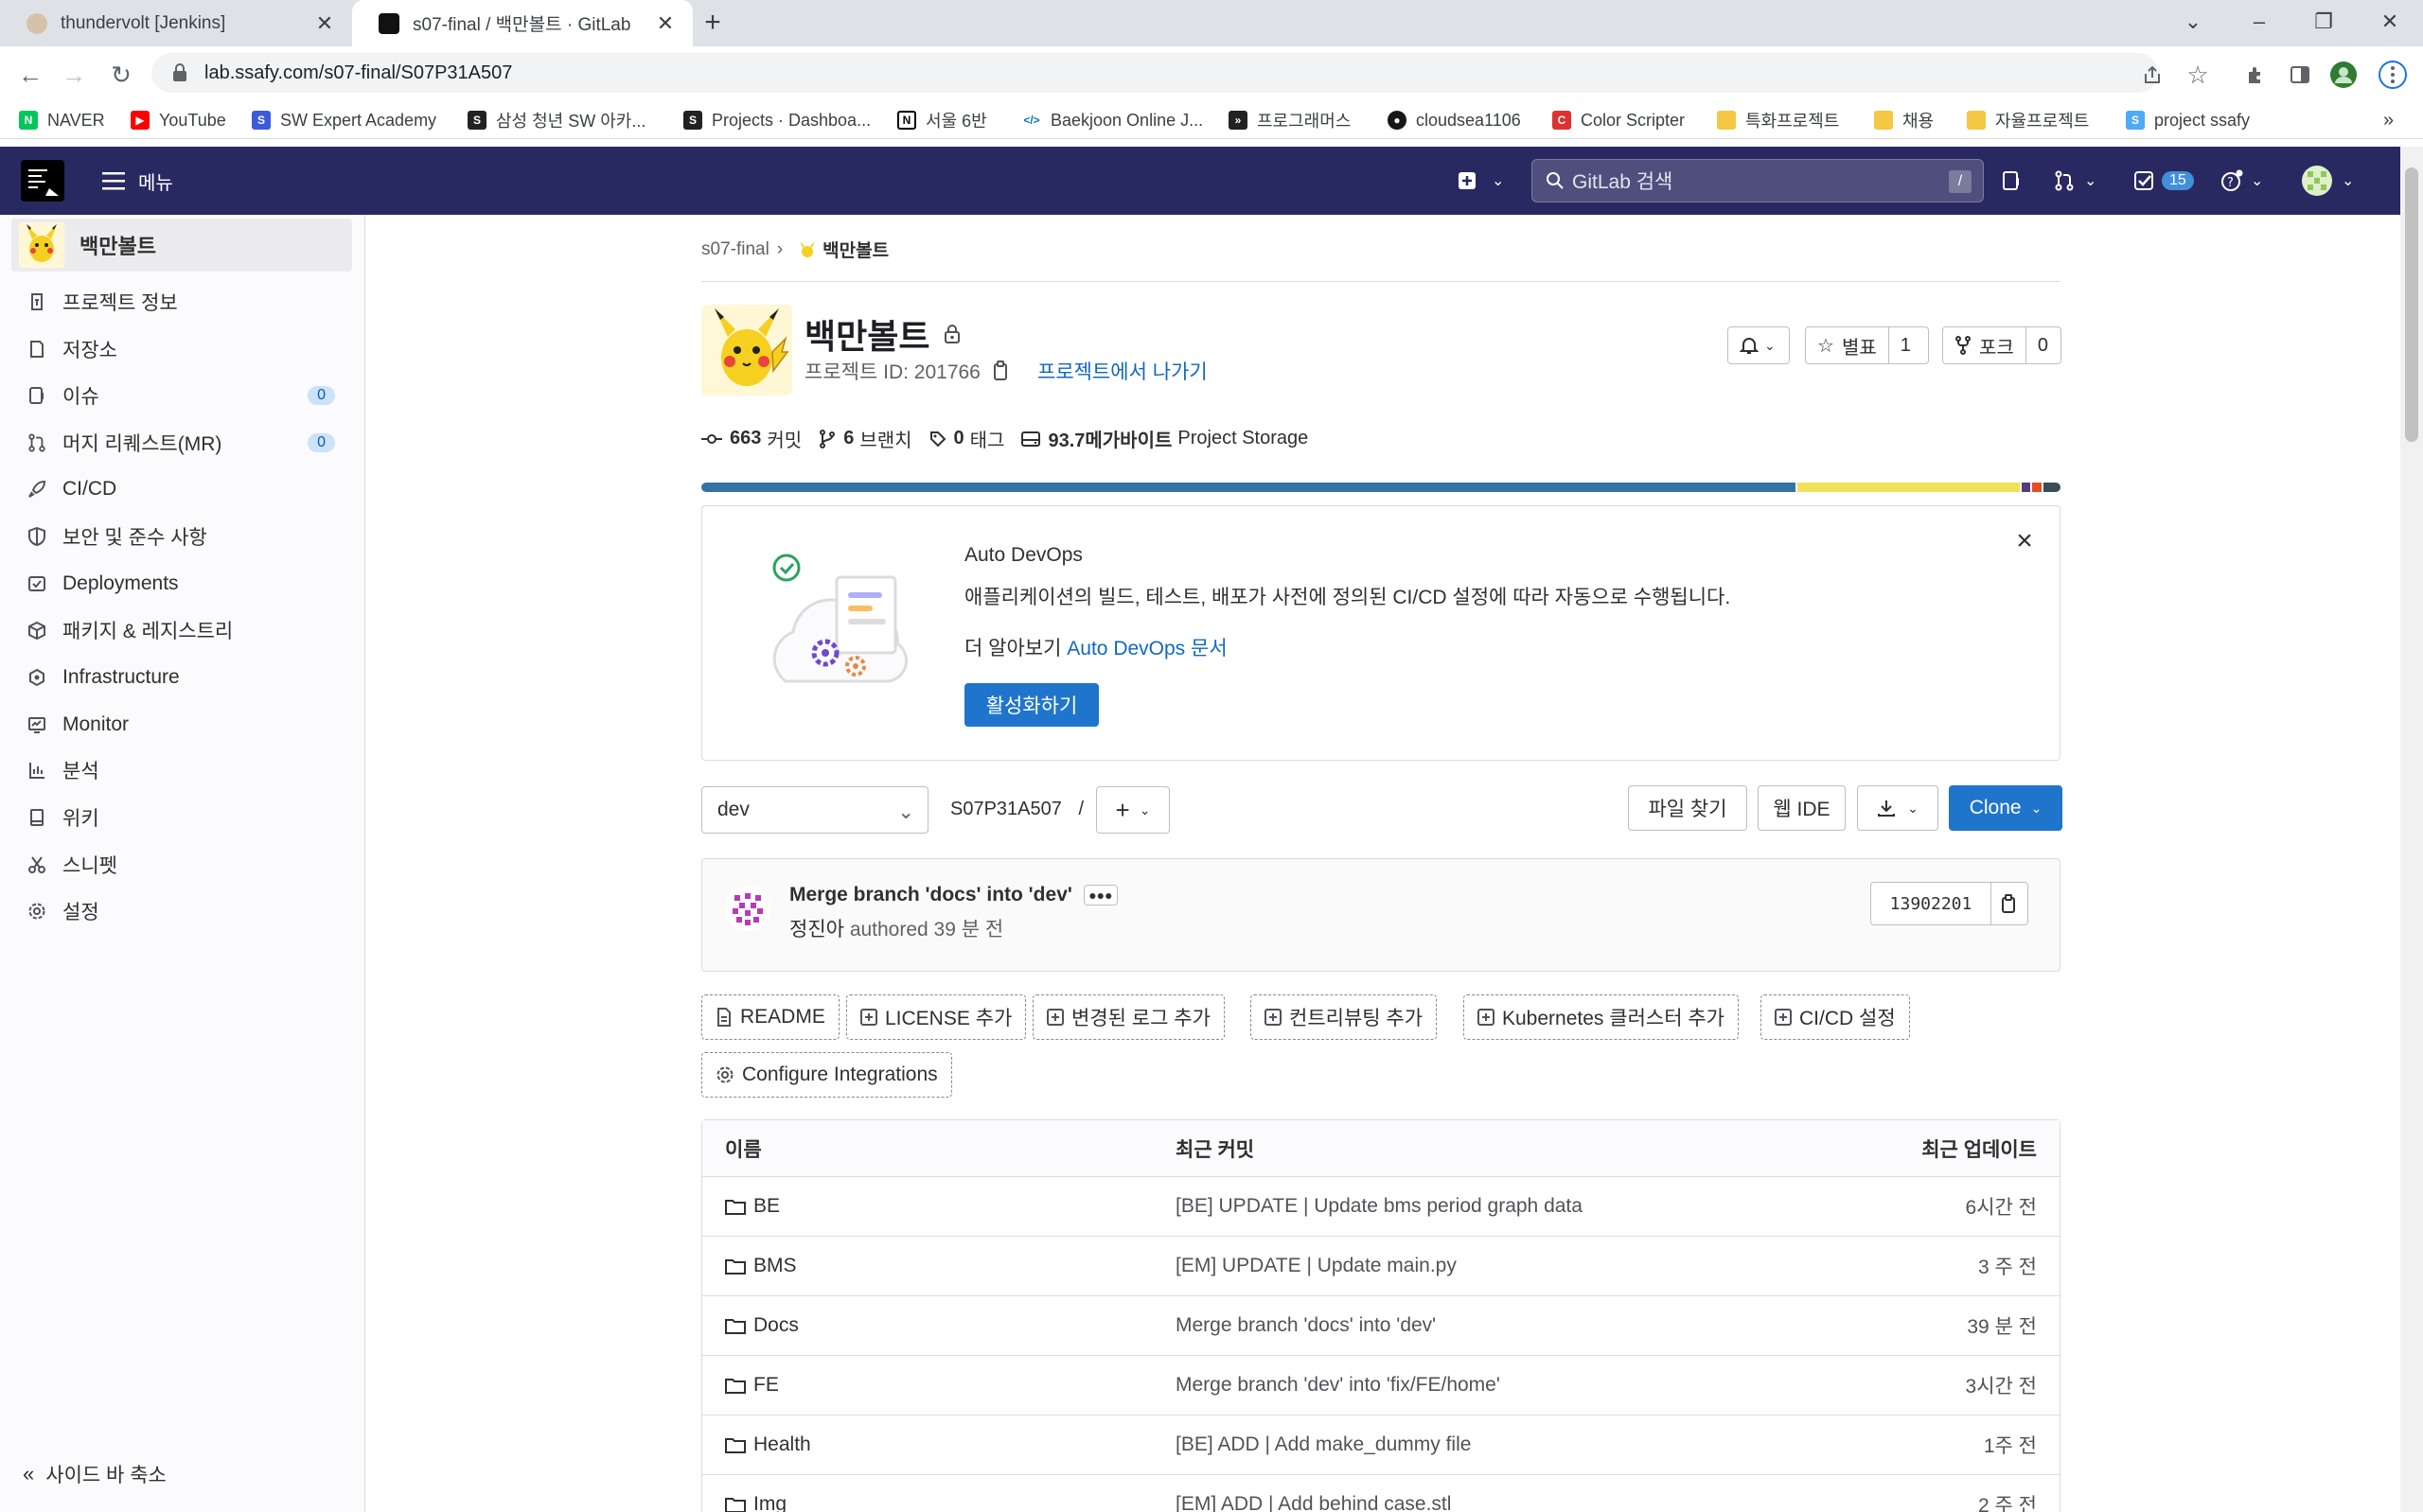 This screenshot has width=2423, height=1512. I want to click on sidebar-item-project-info: 프로젝트 정보, so click(187, 302).